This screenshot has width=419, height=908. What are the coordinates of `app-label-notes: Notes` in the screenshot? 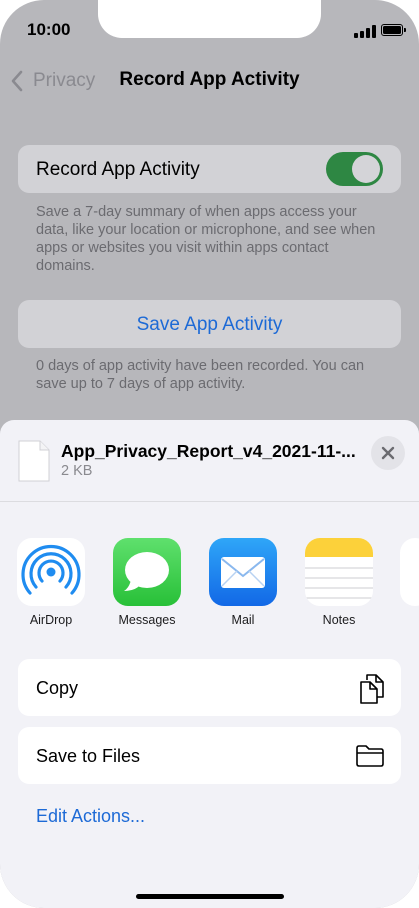 It's located at (339, 620).